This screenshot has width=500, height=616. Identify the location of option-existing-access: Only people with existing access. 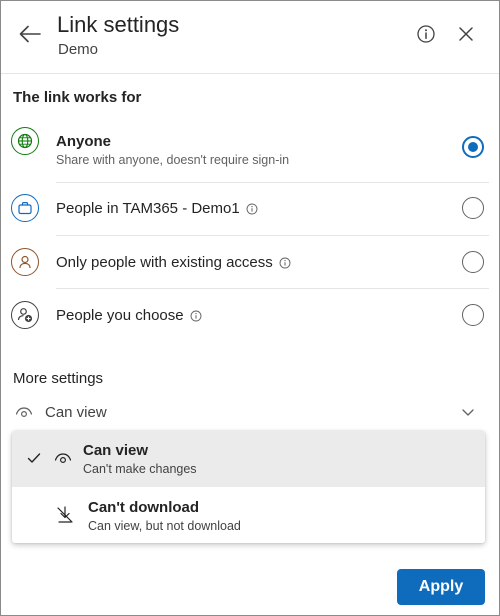
(250, 262).